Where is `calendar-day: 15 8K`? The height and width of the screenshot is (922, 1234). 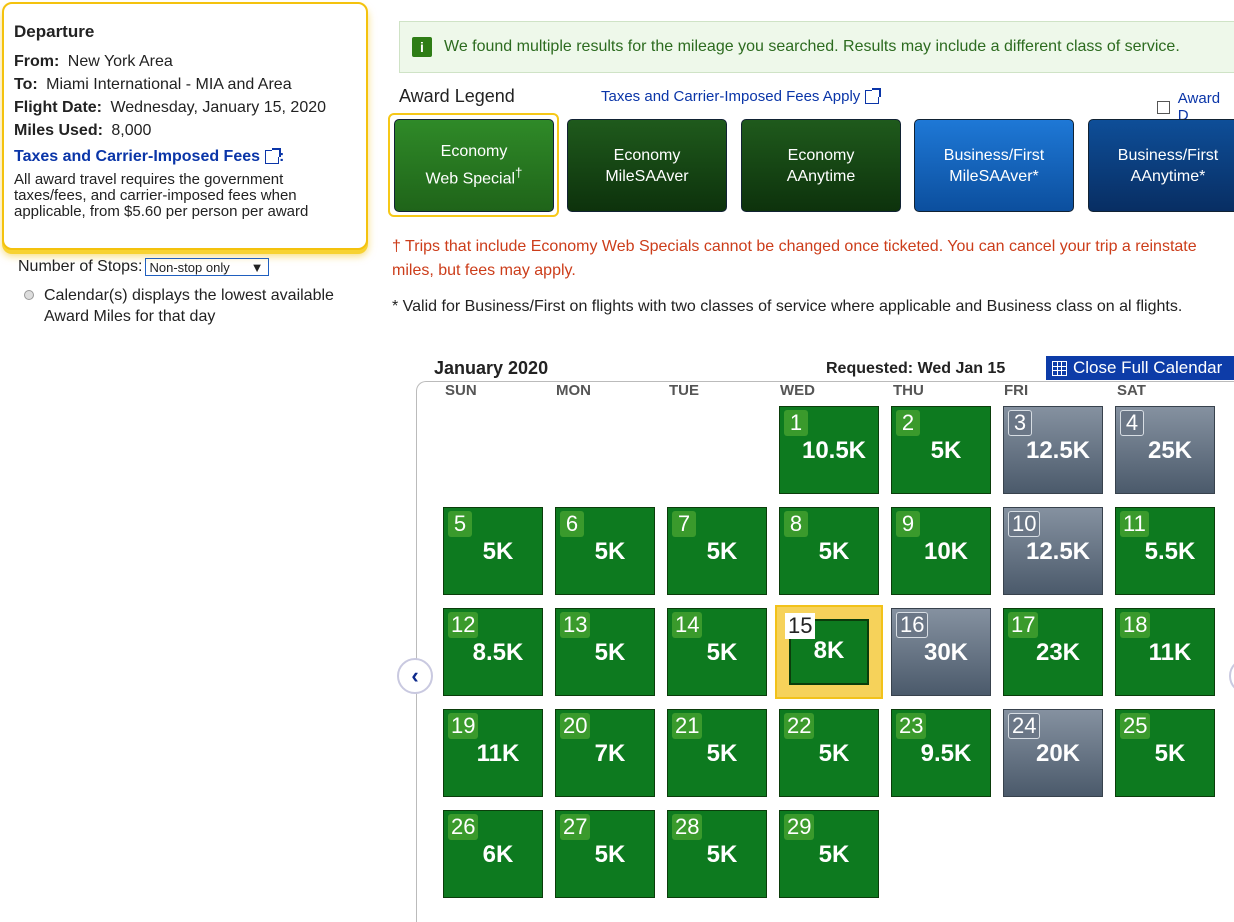
calendar-day: 15 8K is located at coordinates (829, 652).